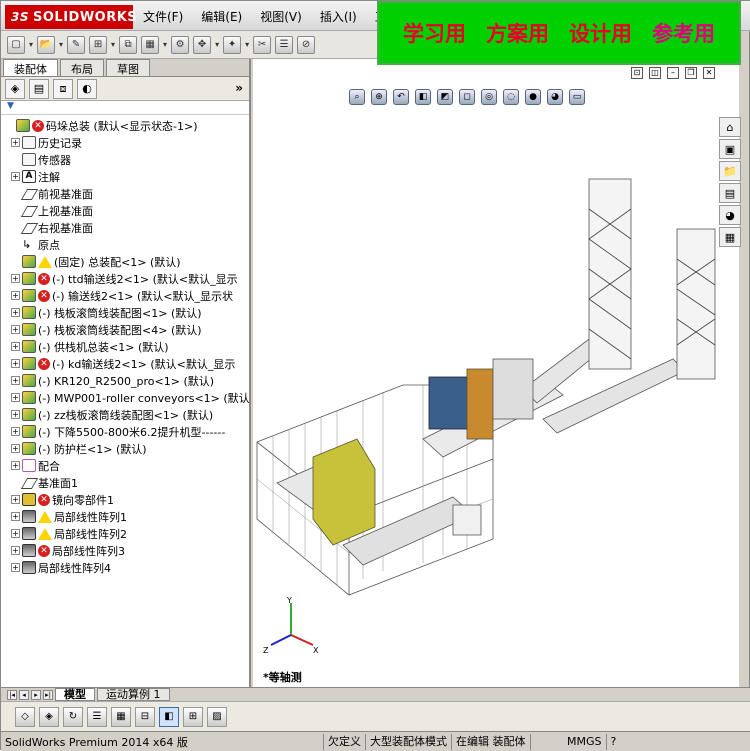 The image size is (750, 751). What do you see at coordinates (73, 716) in the screenshot?
I see `rotate-icon: ↻` at bounding box center [73, 716].